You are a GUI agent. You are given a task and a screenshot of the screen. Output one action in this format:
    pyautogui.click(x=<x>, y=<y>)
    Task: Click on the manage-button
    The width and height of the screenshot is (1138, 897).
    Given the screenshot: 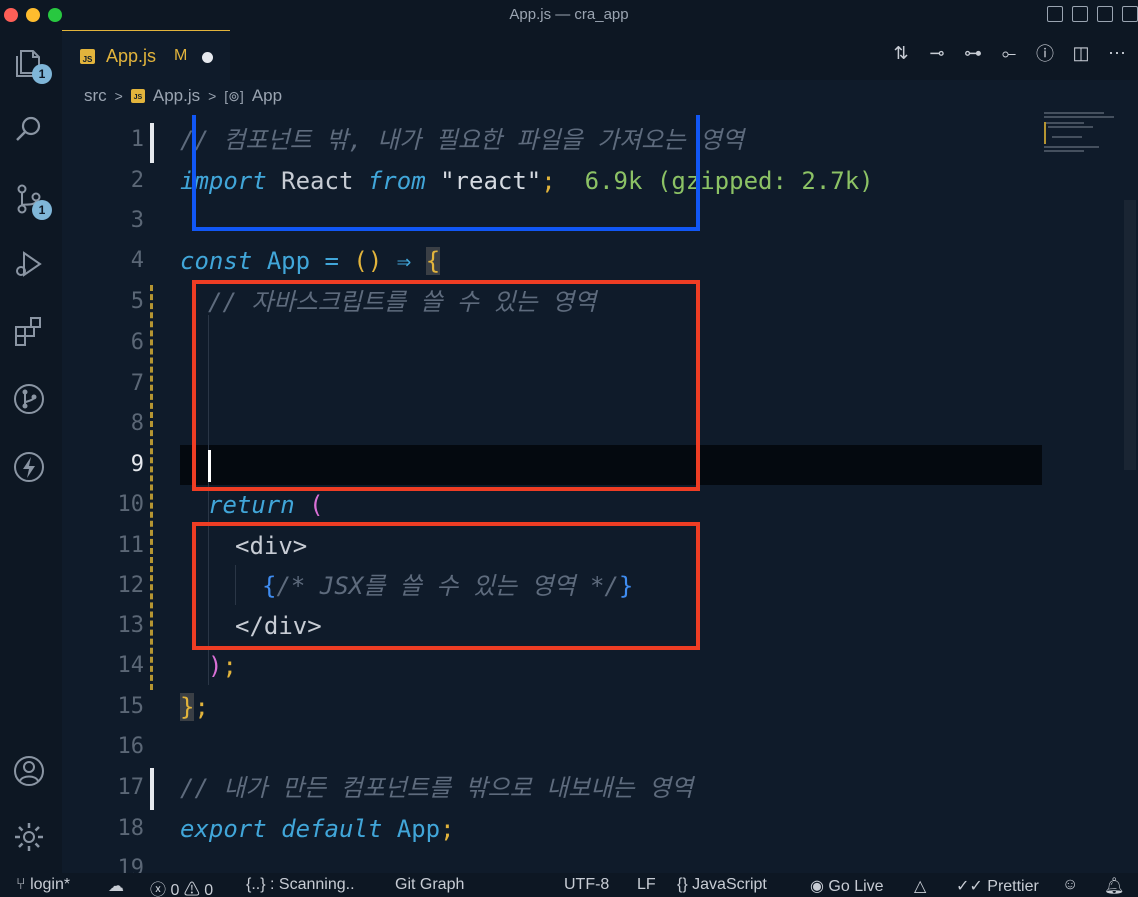 What is the action you would take?
    pyautogui.click(x=29, y=837)
    